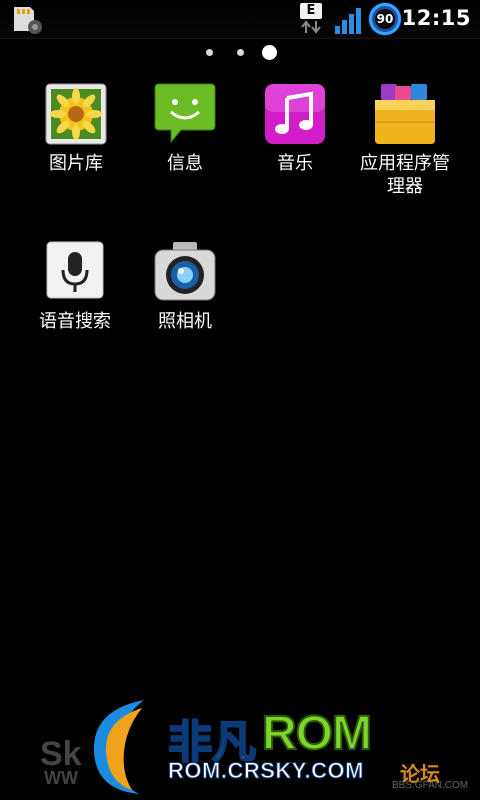  What do you see at coordinates (295, 163) in the screenshot?
I see `app-label: 音乐` at bounding box center [295, 163].